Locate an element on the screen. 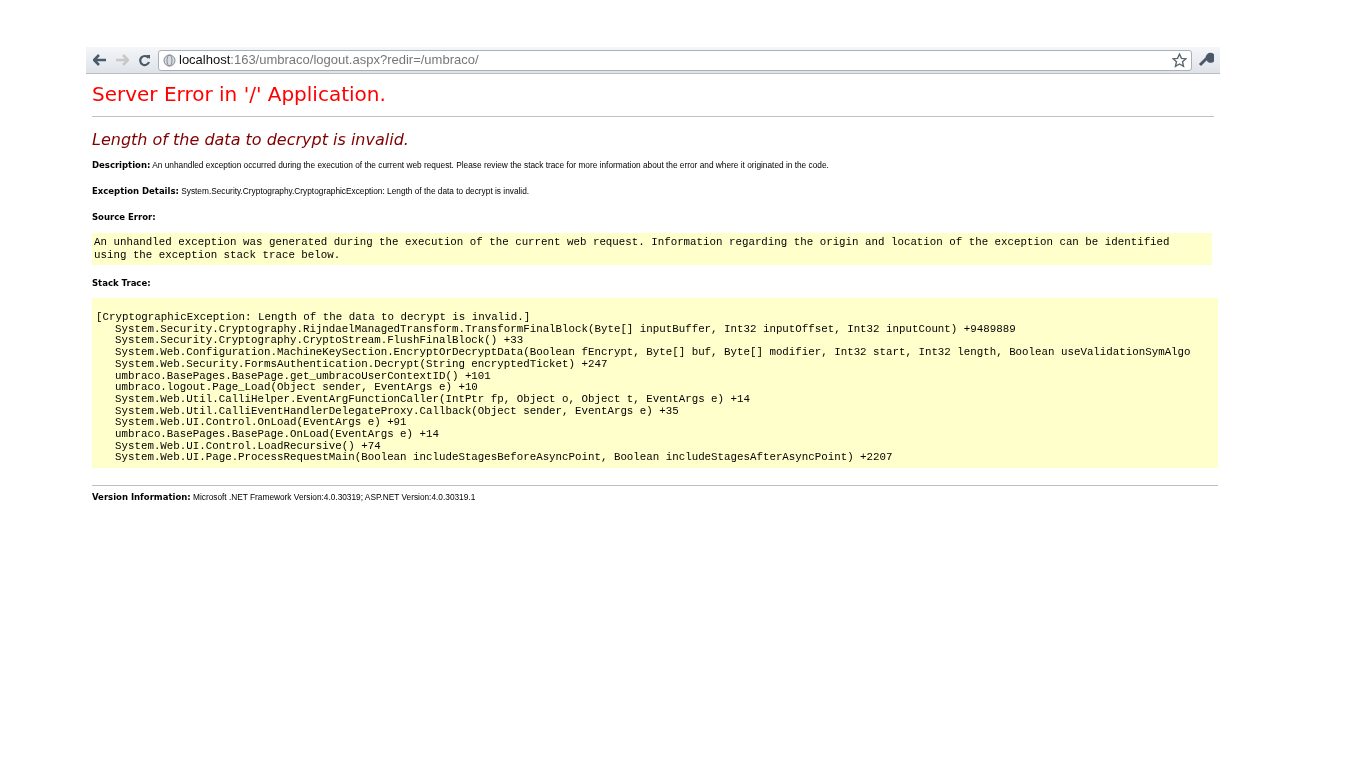 Image resolution: width=1360 pixels, height=768 pixels. back-button is located at coordinates (100, 60).